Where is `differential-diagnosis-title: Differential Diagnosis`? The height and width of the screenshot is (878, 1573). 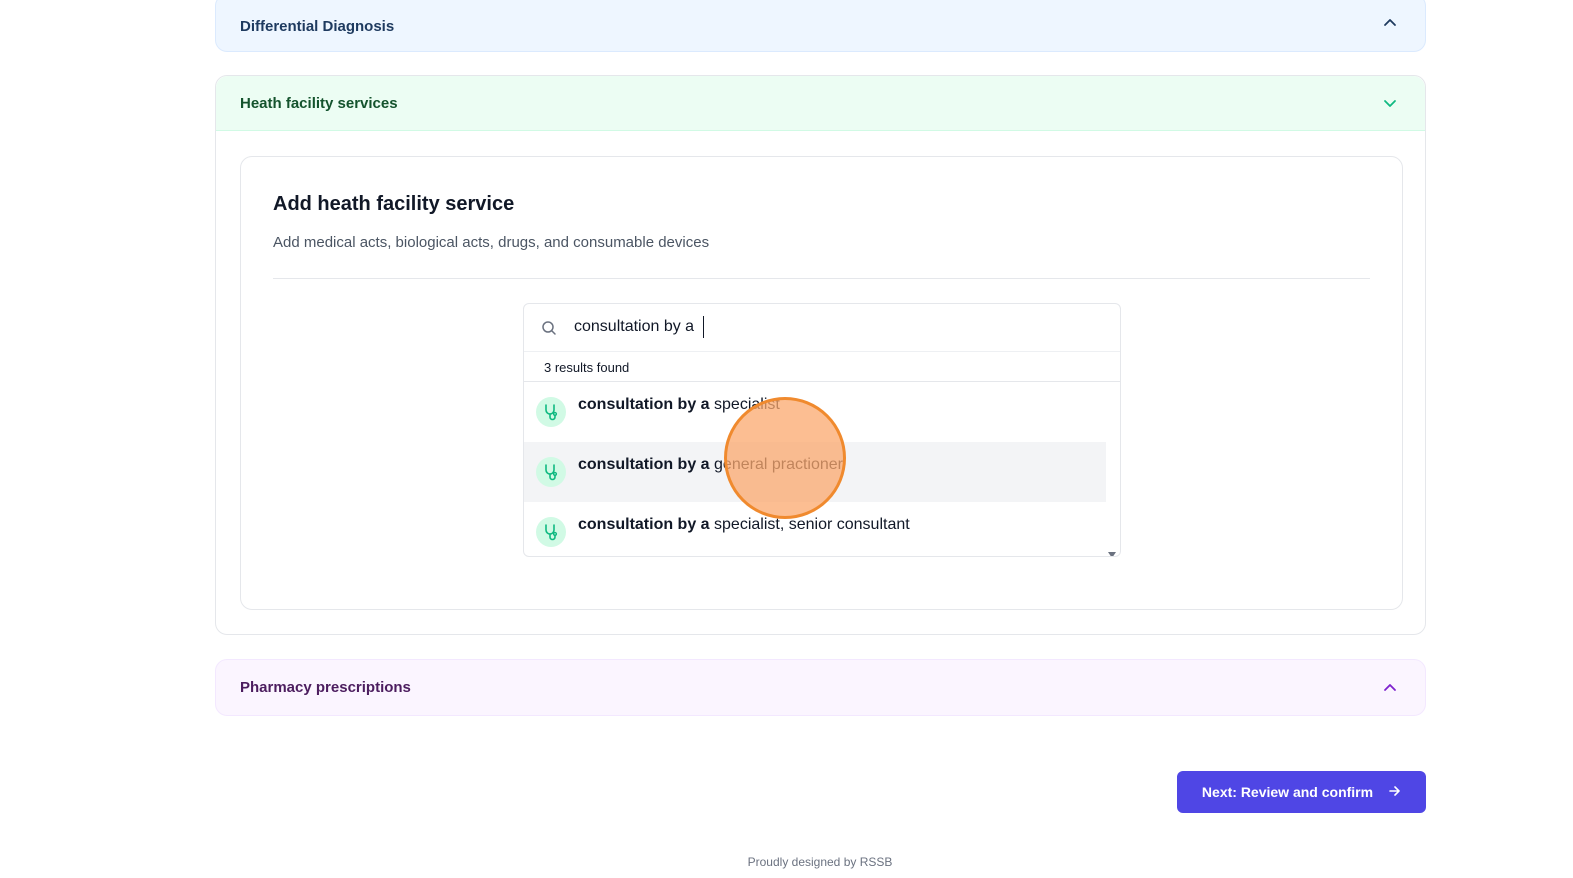
differential-diagnosis-title: Differential Diagnosis is located at coordinates (317, 26).